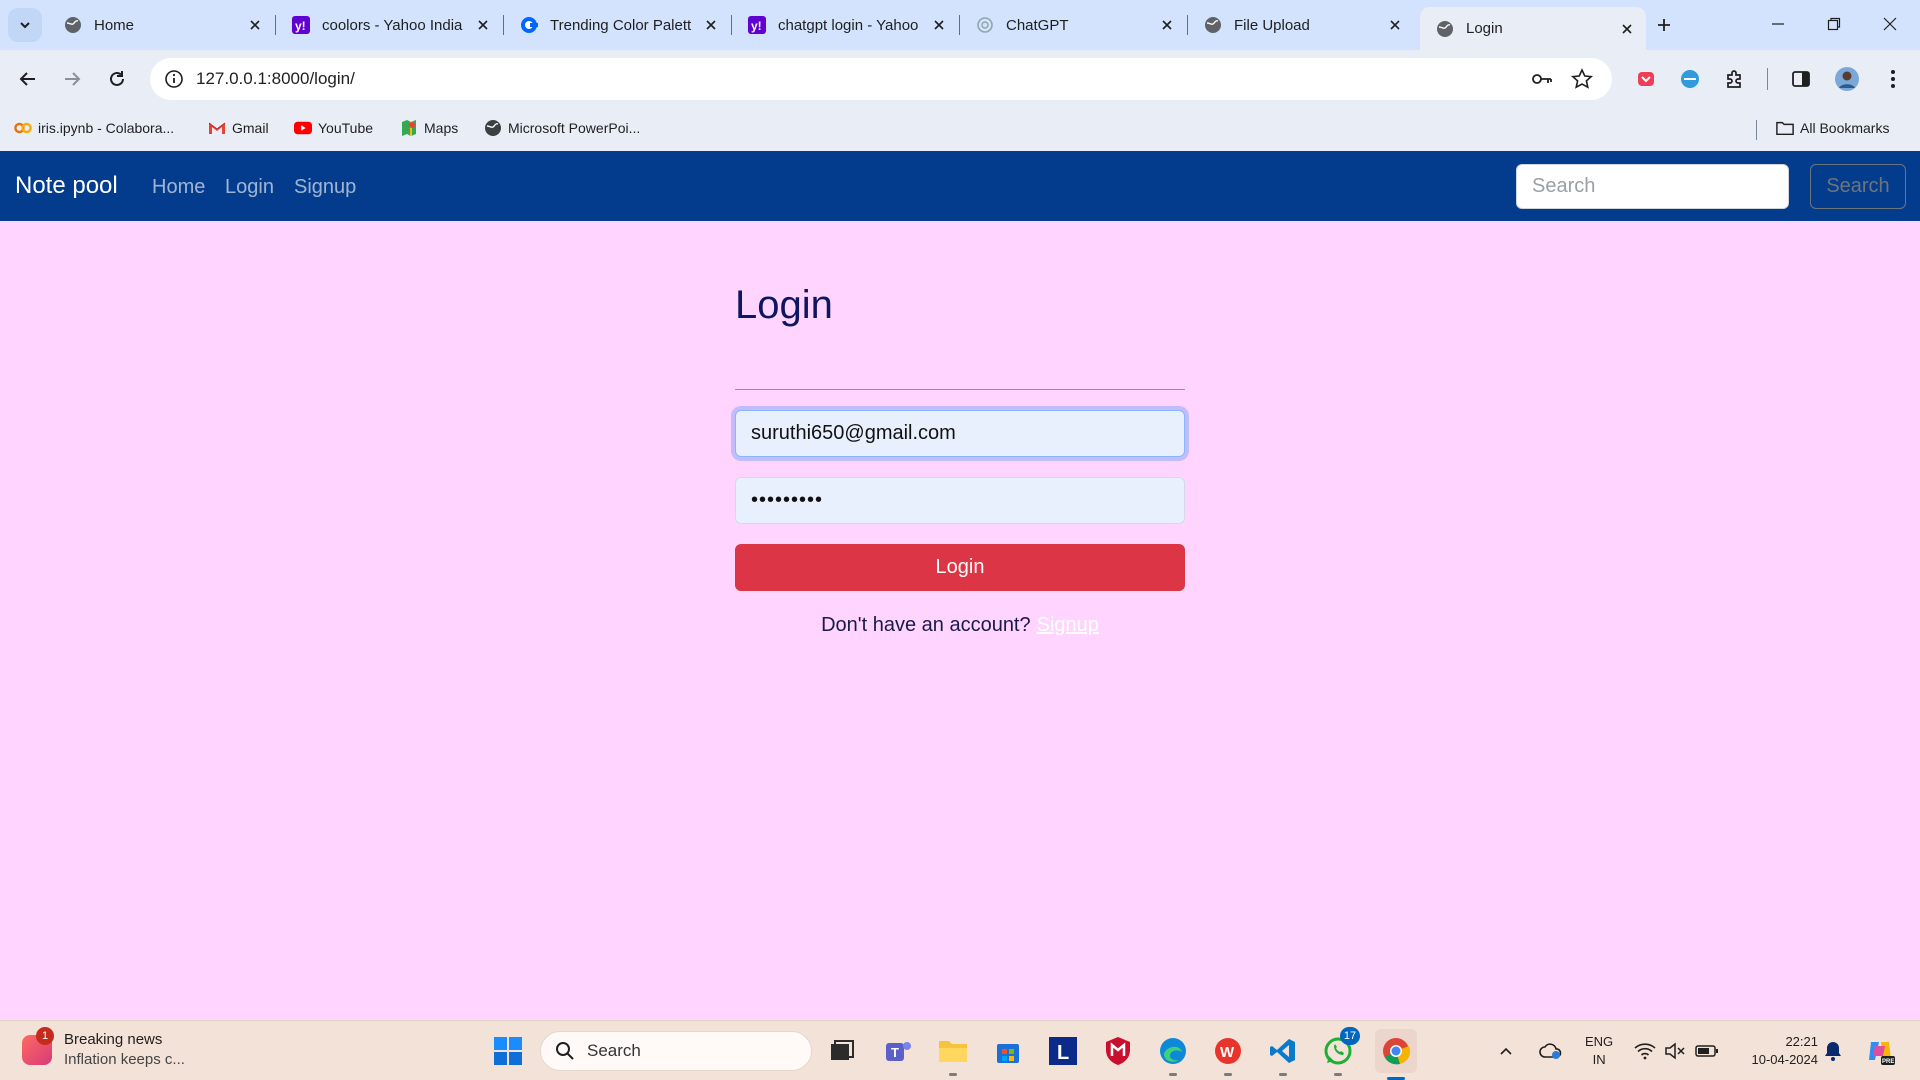 This screenshot has height=1080, width=1920. Describe the element at coordinates (1396, 1054) in the screenshot. I see `chrome-app` at that location.